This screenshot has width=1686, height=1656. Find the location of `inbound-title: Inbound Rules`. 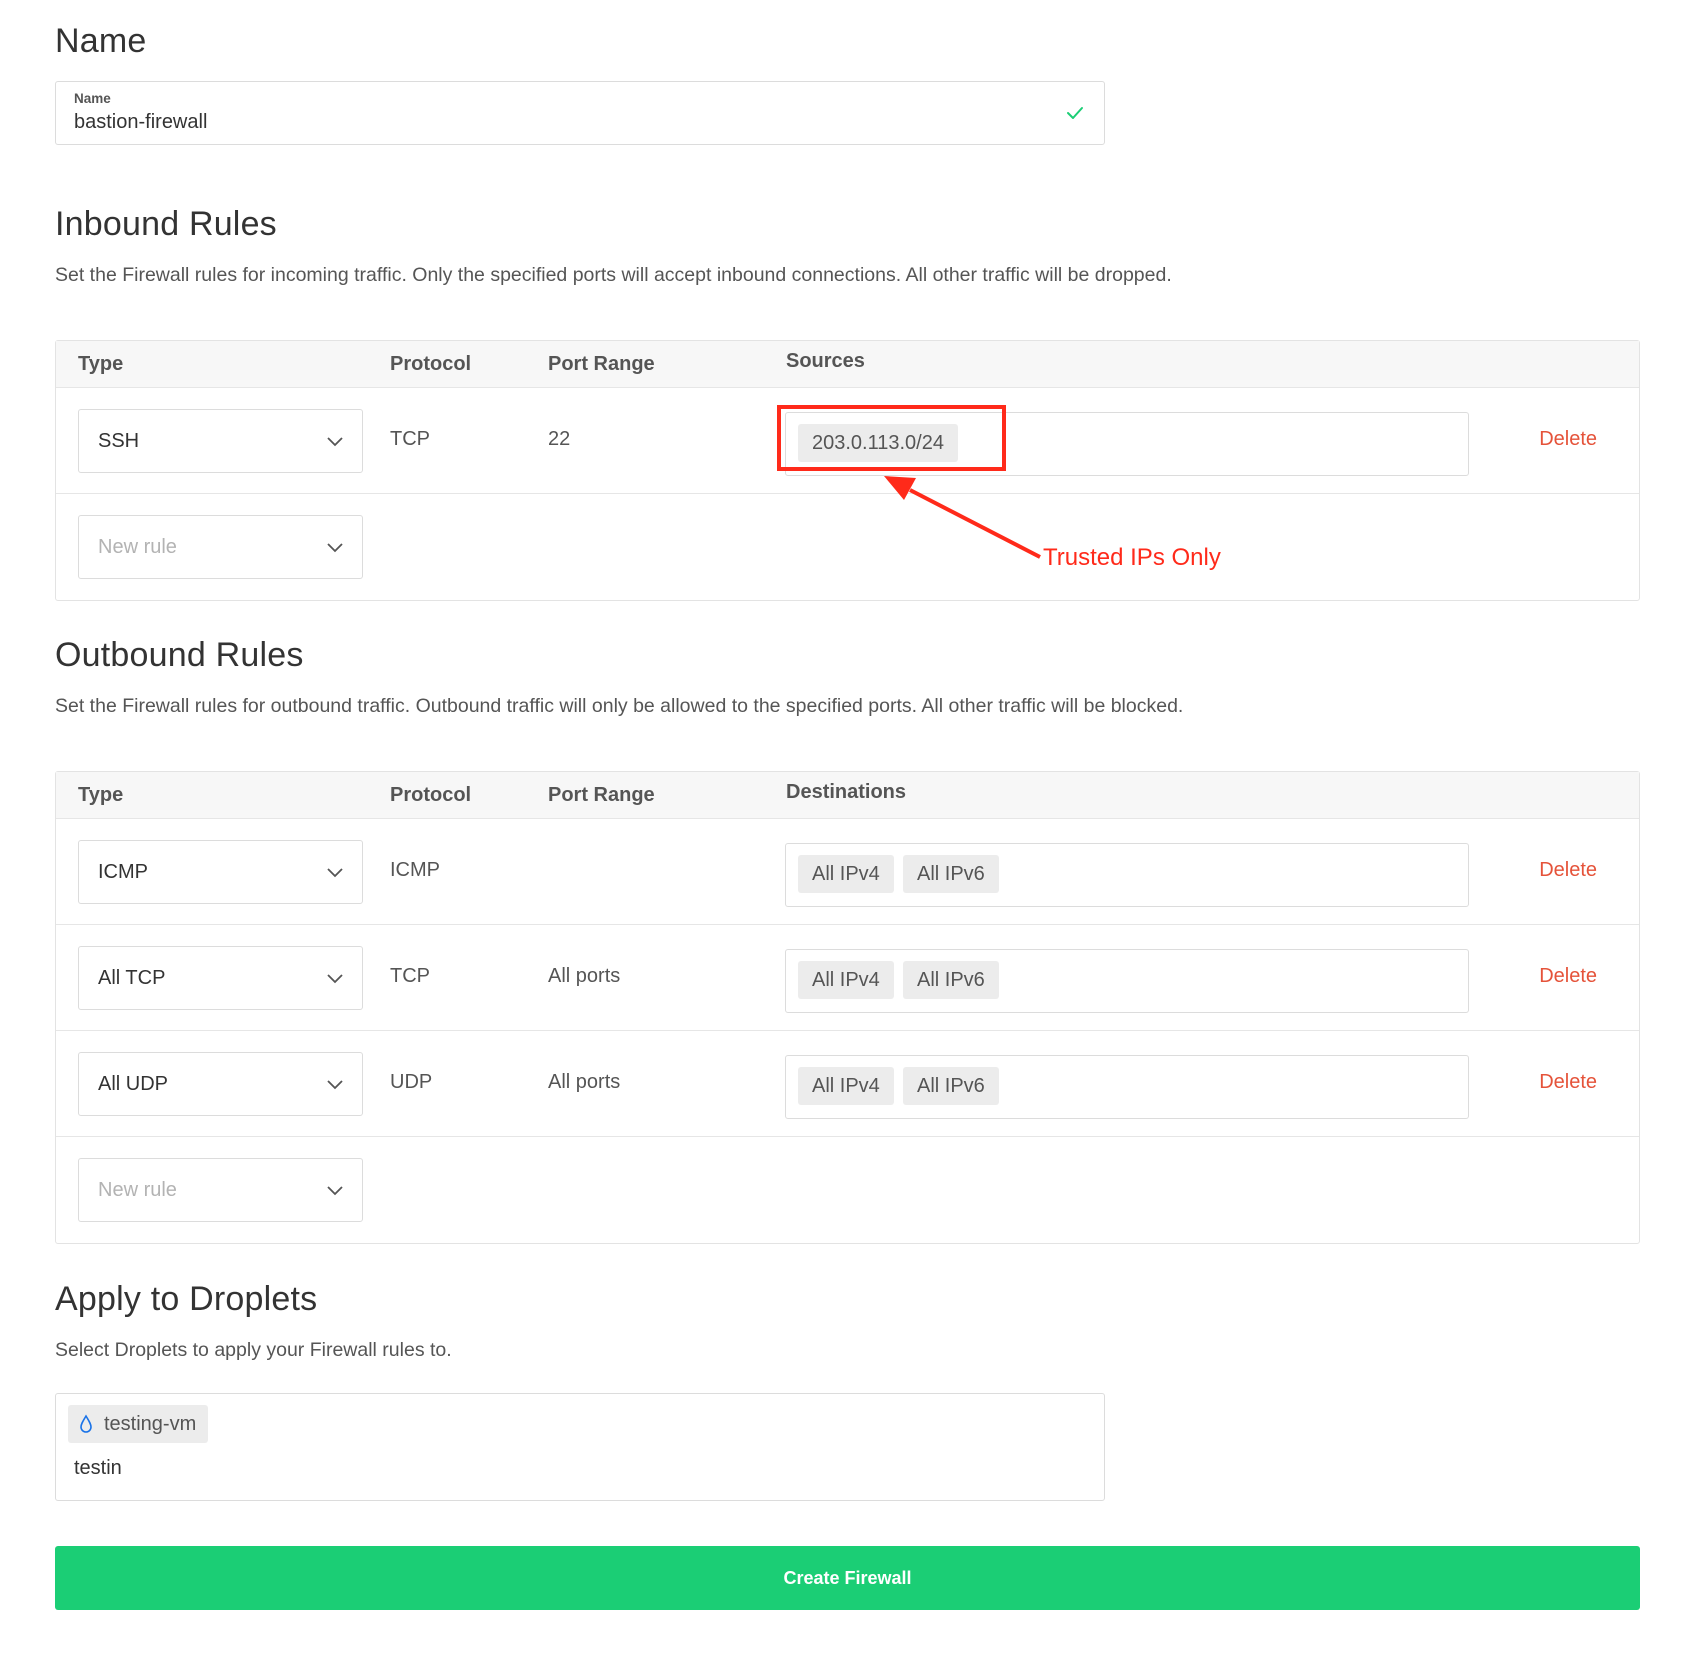

inbound-title: Inbound Rules is located at coordinates (166, 224).